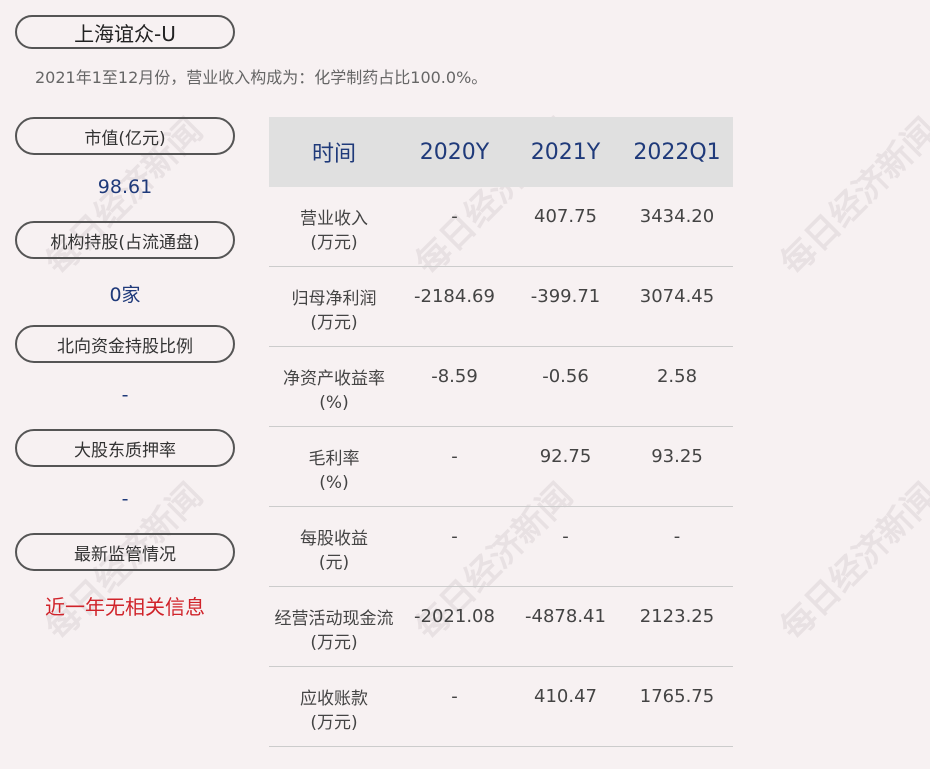  Describe the element at coordinates (334, 379) in the screenshot. I see `metric-name: 净资产收益率` at that location.